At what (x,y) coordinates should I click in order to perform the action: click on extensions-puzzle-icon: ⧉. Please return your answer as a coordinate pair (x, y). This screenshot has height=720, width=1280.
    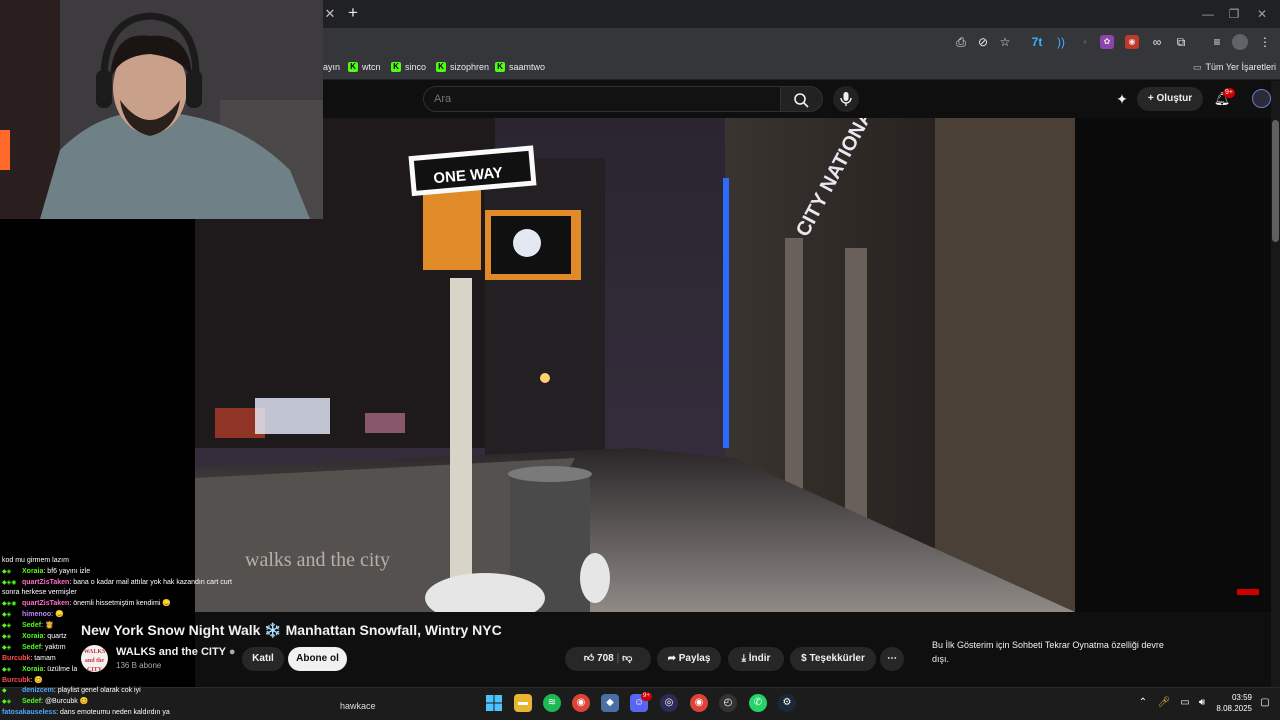
    Looking at the image, I should click on (1181, 42).